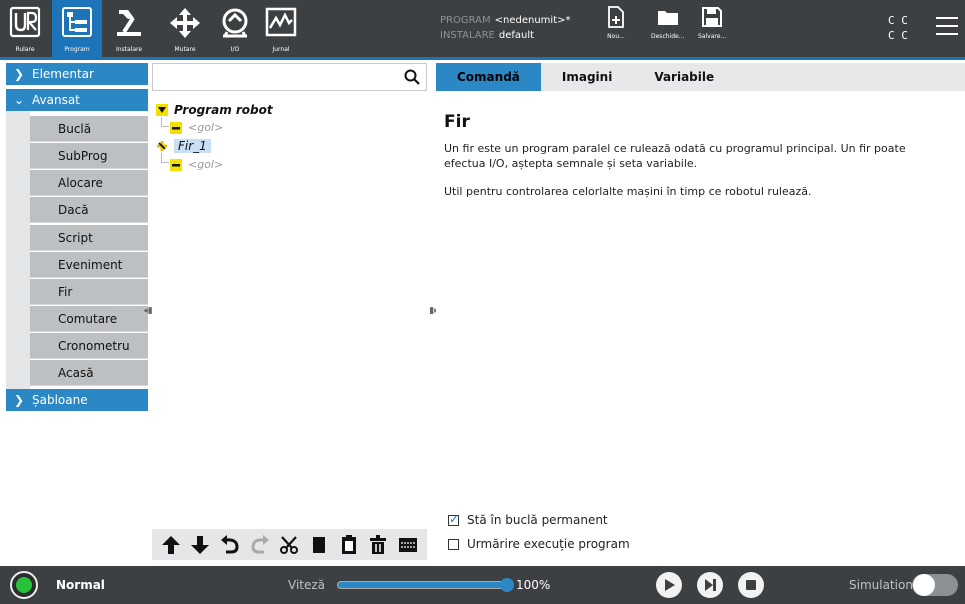 Image resolution: width=965 pixels, height=604 pixels. I want to click on command-home: Acasă, so click(89, 373).